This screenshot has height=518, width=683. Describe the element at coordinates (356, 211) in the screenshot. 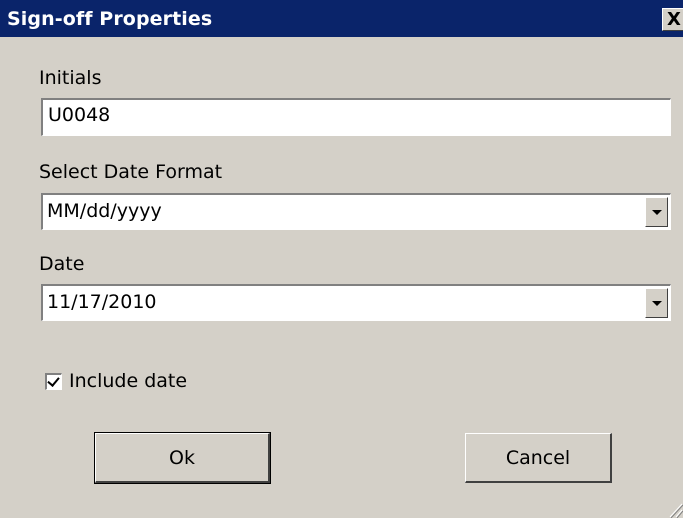

I see `date-format-select: MM/dd/yyyy` at that location.